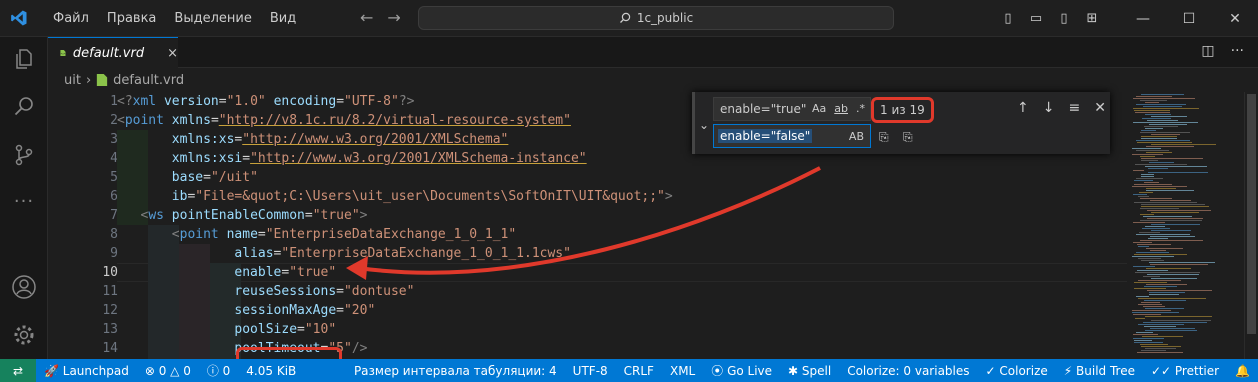 The width and height of the screenshot is (1258, 382). Describe the element at coordinates (24, 287) in the screenshot. I see `account-icon` at that location.